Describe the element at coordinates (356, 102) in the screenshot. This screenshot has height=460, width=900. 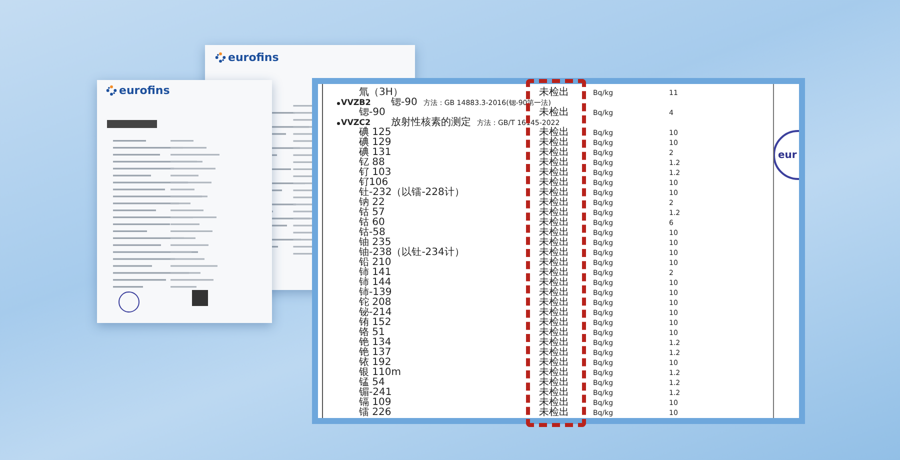
I see `item-code: VVZB2` at that location.